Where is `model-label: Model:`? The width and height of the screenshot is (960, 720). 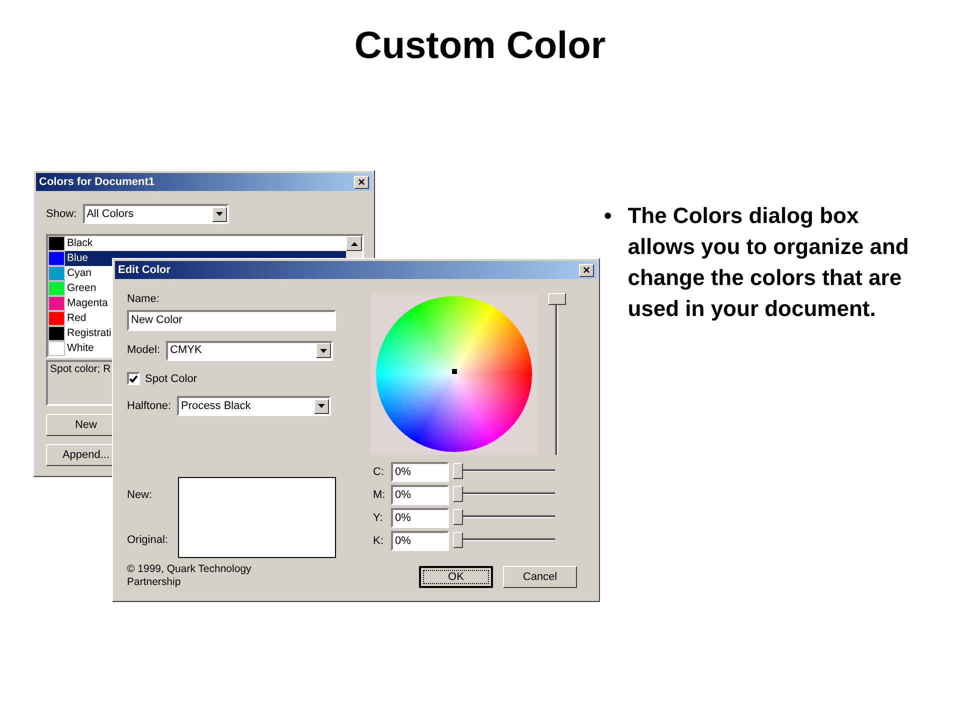
model-label: Model: is located at coordinates (143, 350).